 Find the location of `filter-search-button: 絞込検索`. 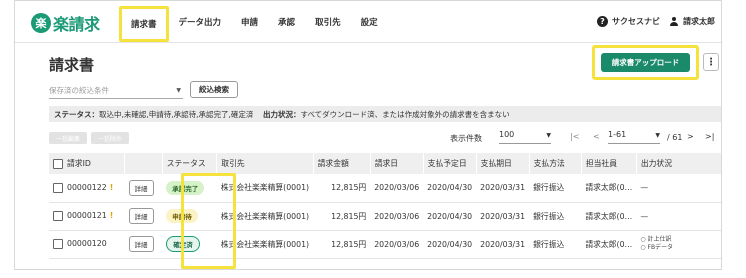

filter-search-button: 絞込検索 is located at coordinates (214, 89).